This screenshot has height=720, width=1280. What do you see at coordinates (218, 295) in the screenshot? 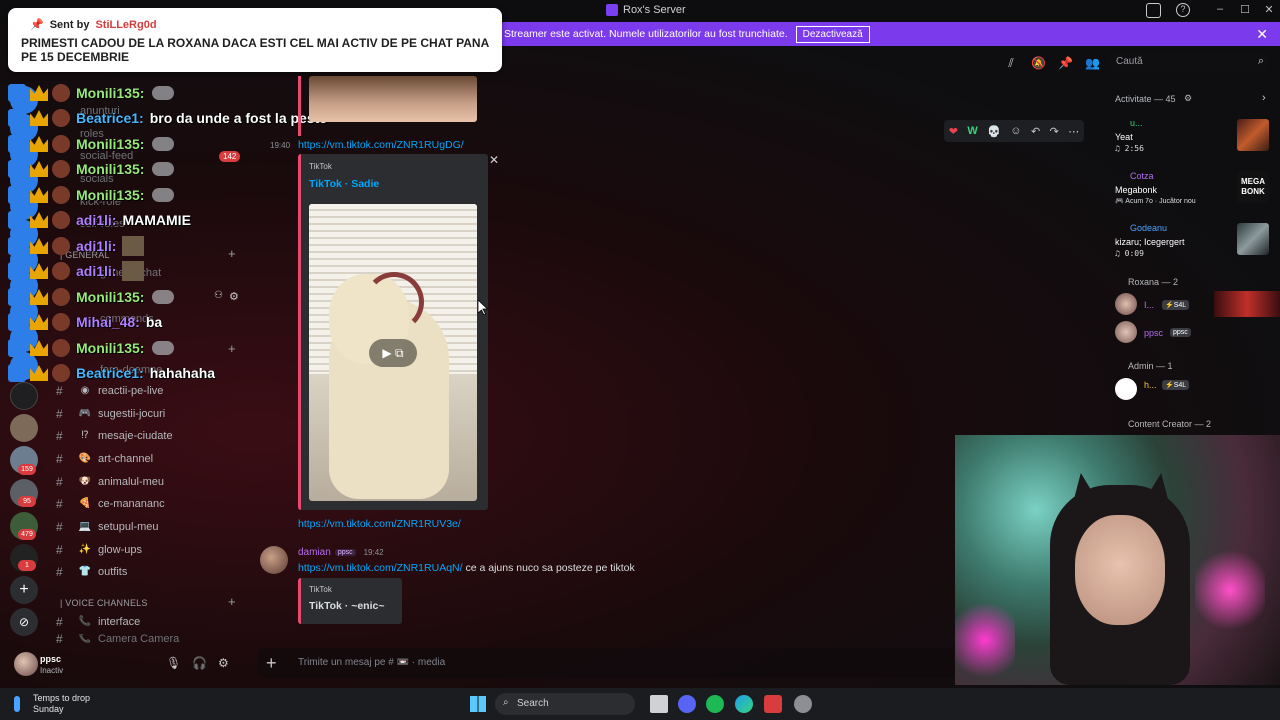
I see `invite-icon: ⚇` at bounding box center [218, 295].